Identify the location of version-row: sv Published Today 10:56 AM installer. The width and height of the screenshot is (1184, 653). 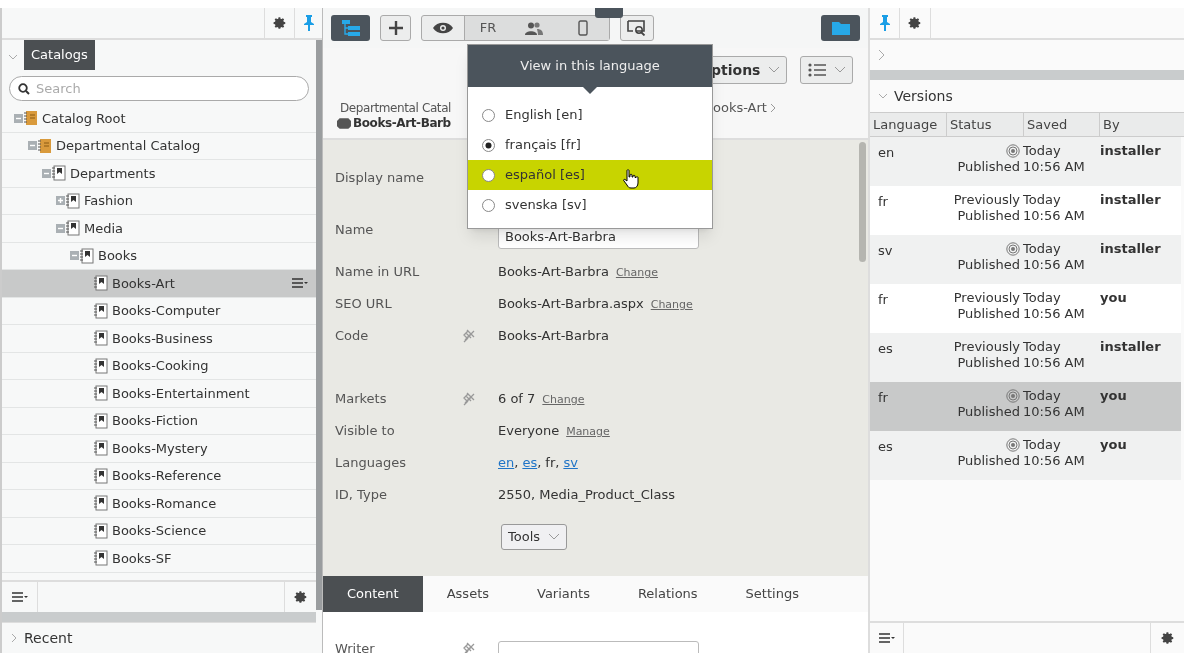
(1025, 259).